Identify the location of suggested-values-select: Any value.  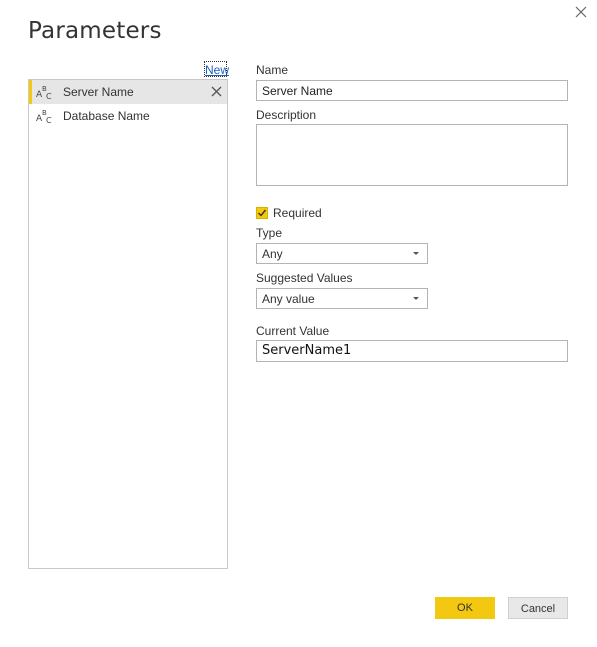
(342, 298).